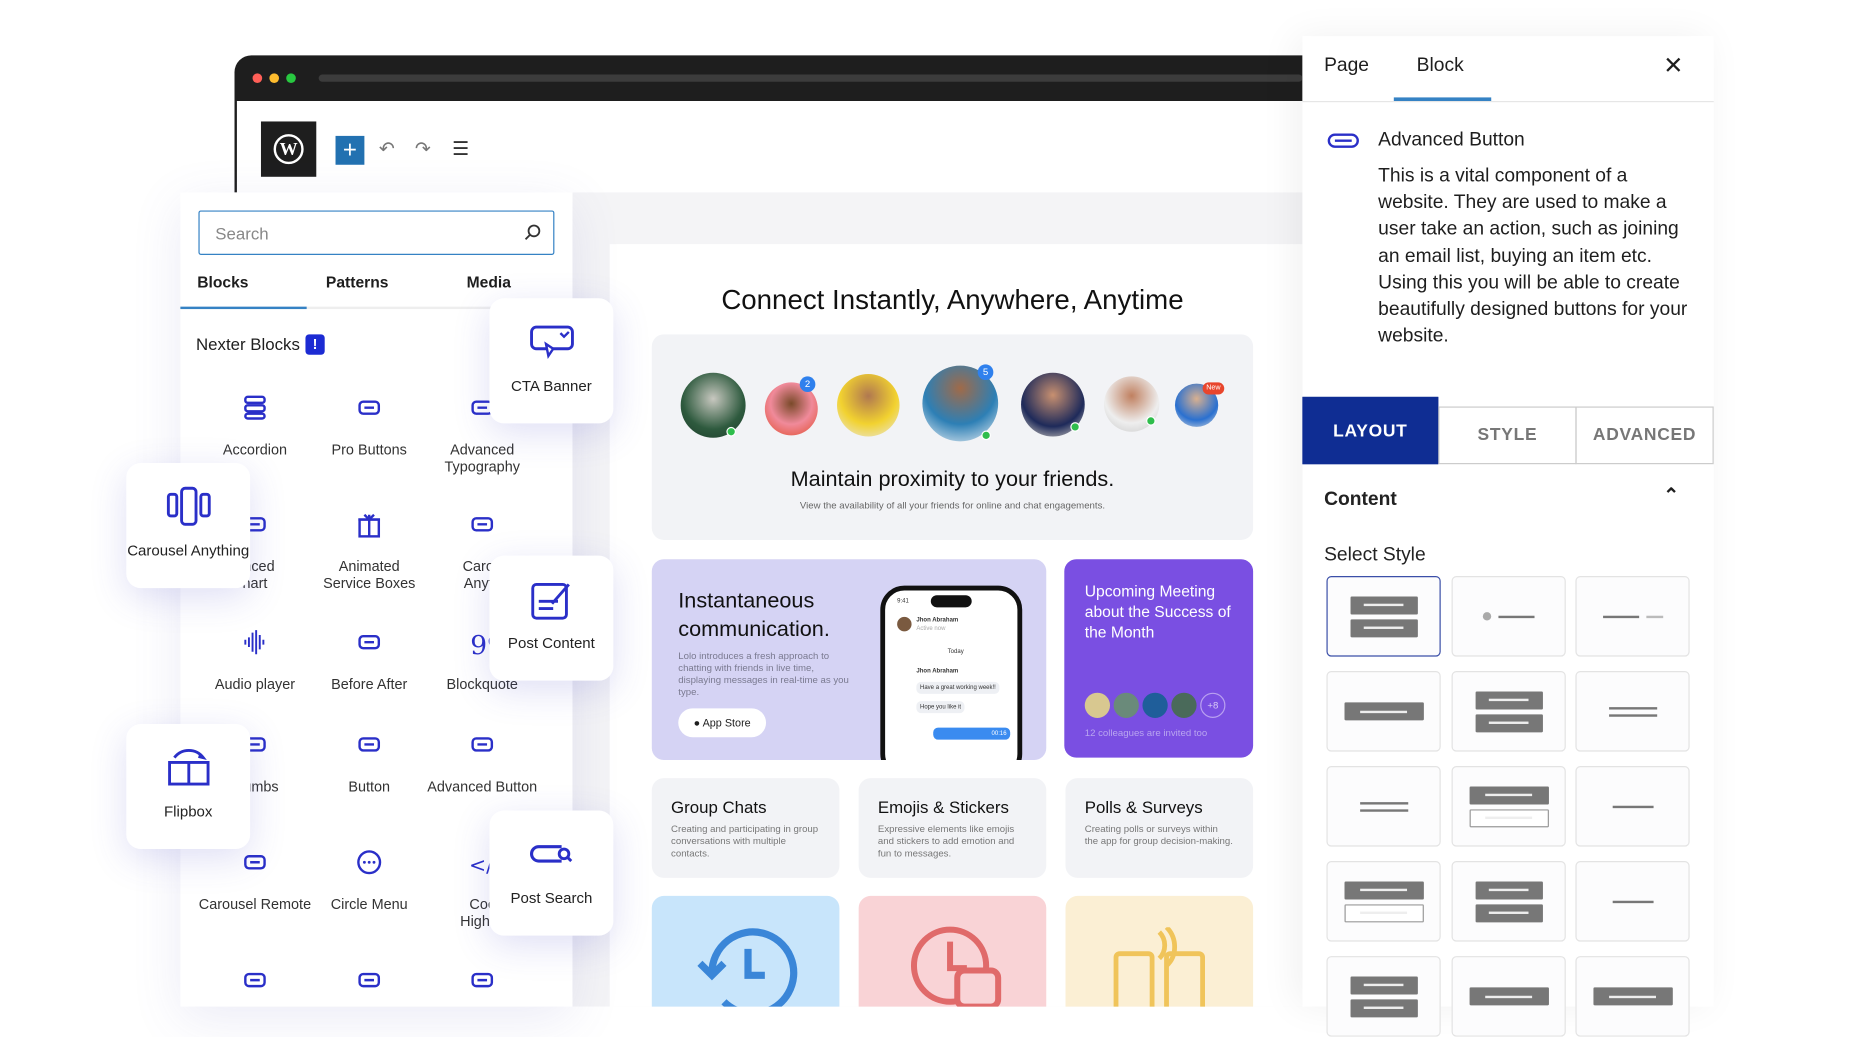  I want to click on unread-badge: 2, so click(807, 384).